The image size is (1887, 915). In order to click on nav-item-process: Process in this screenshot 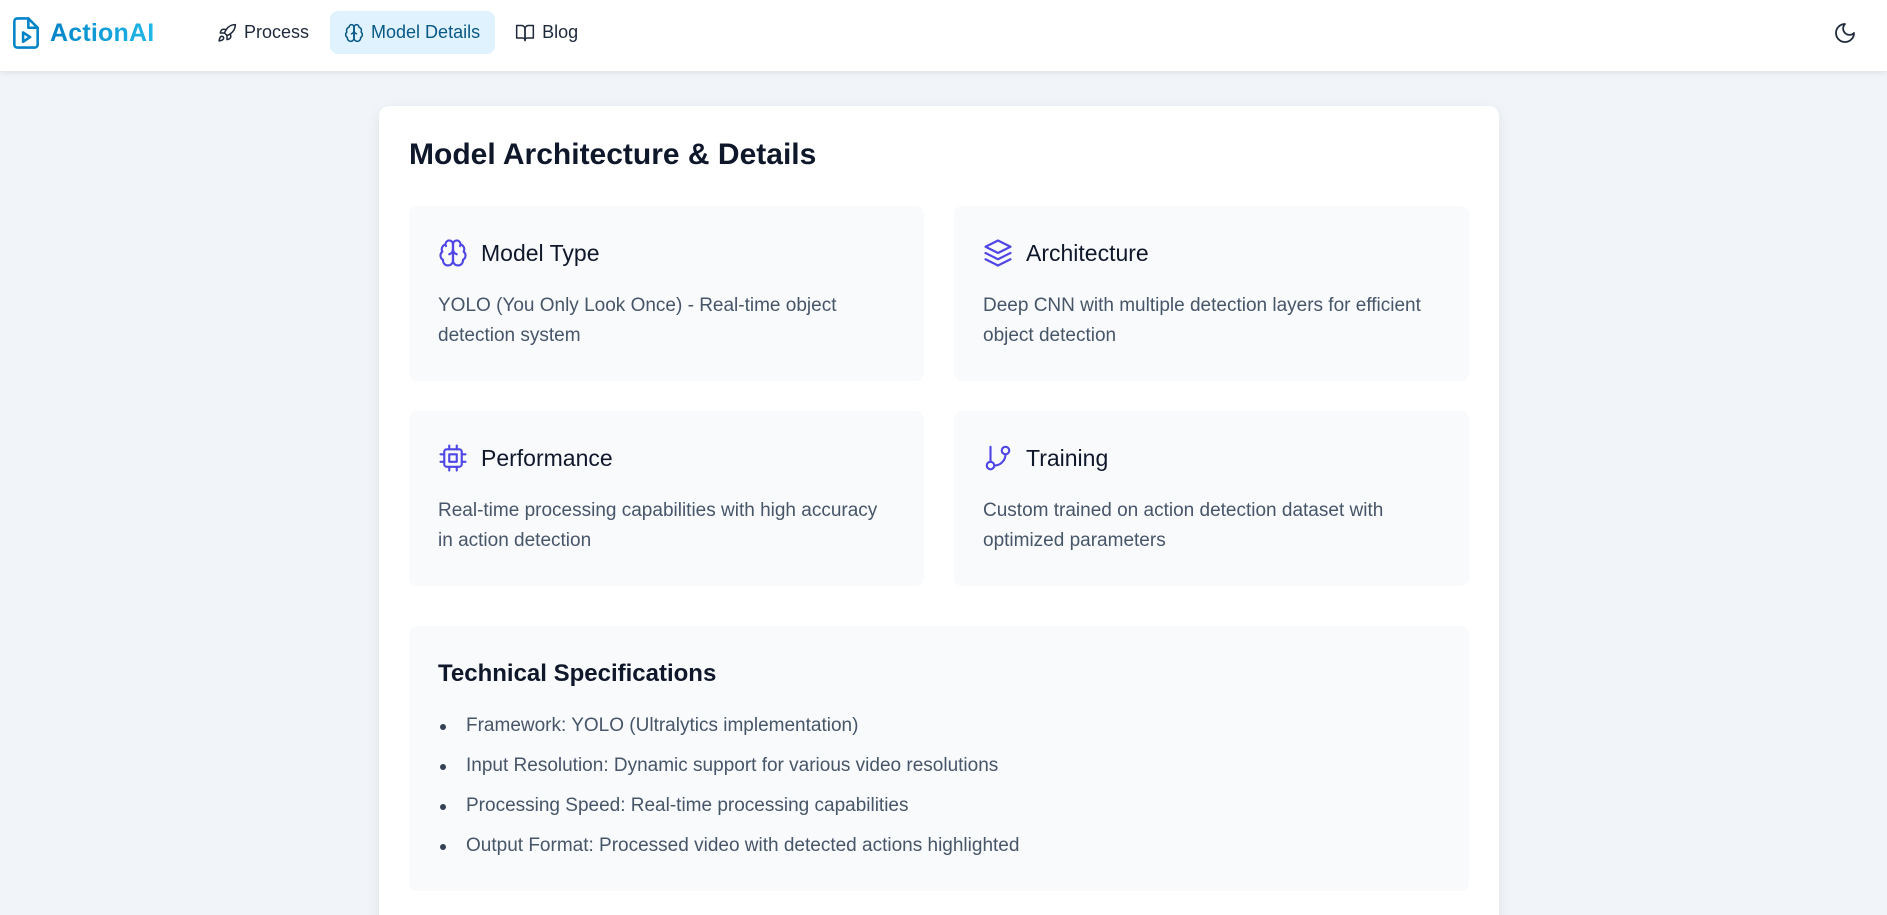, I will do `click(263, 32)`.